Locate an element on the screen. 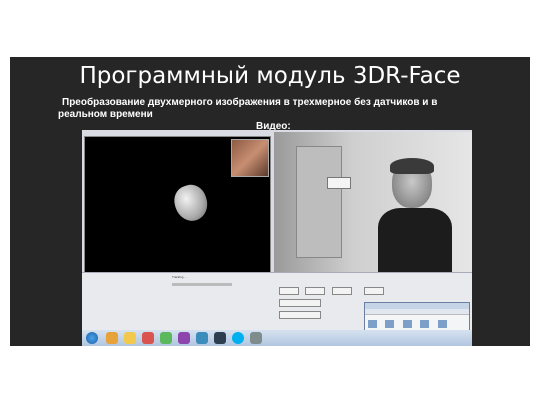  app-icon is located at coordinates (166, 338).